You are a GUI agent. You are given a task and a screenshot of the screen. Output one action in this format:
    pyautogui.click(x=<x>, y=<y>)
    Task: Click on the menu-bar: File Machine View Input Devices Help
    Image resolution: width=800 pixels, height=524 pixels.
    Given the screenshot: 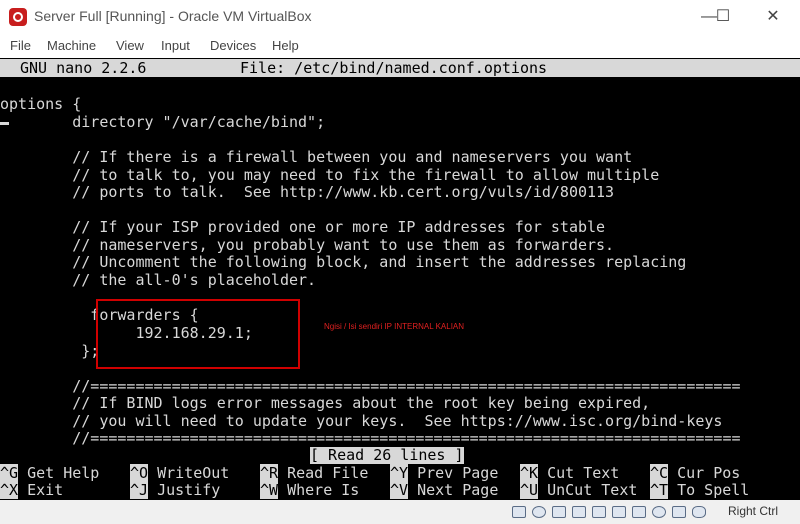 What is the action you would take?
    pyautogui.click(x=400, y=46)
    